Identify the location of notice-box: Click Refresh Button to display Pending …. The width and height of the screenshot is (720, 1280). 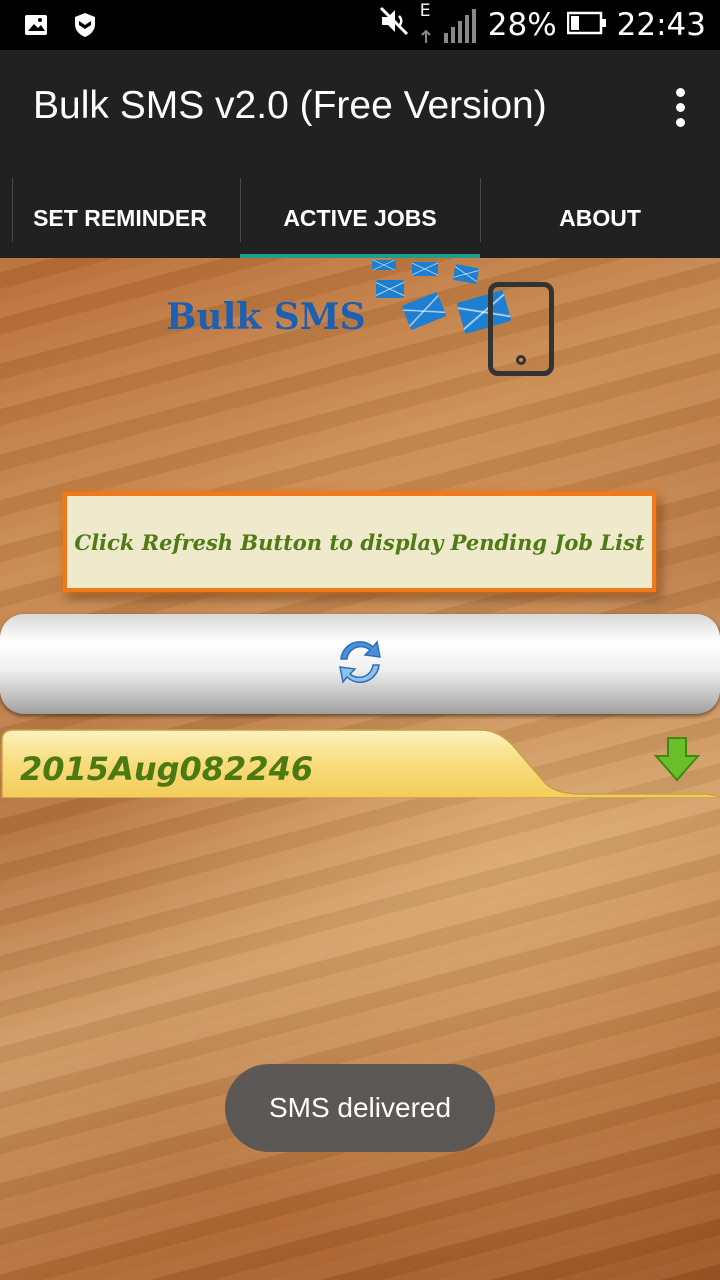
(359, 542).